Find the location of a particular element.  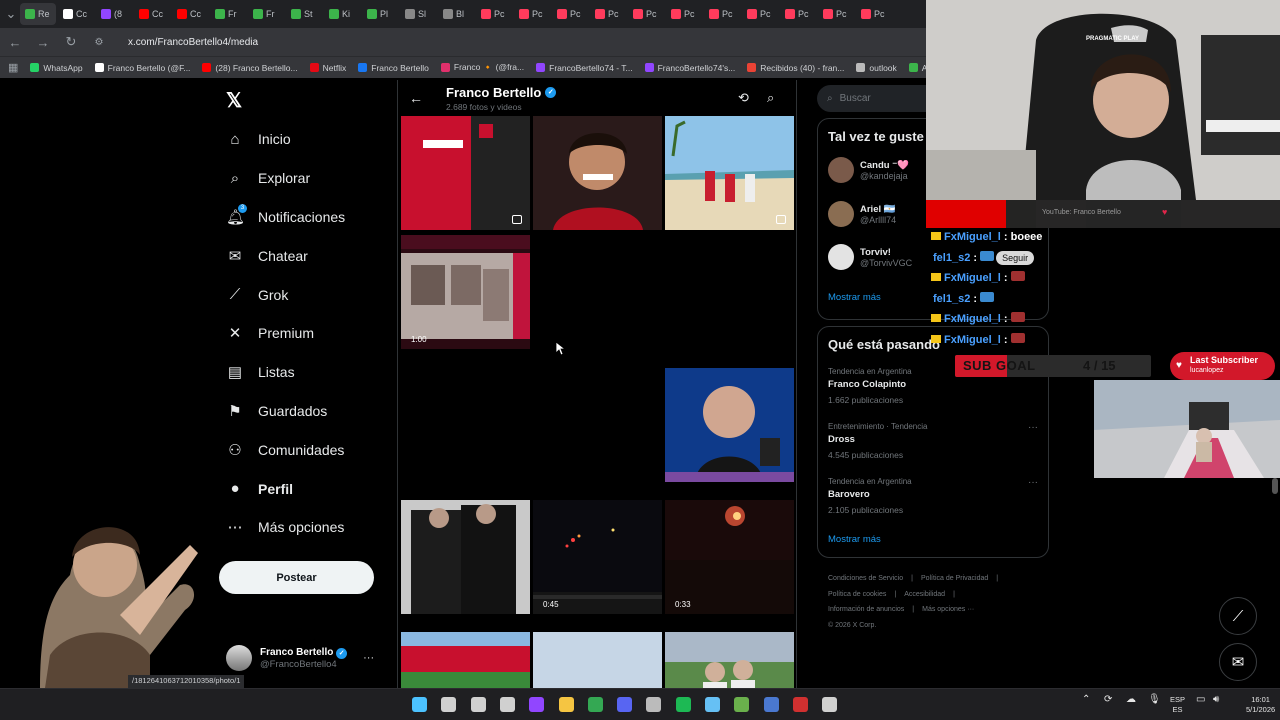

browser-tab: (8 is located at coordinates (114, 14).